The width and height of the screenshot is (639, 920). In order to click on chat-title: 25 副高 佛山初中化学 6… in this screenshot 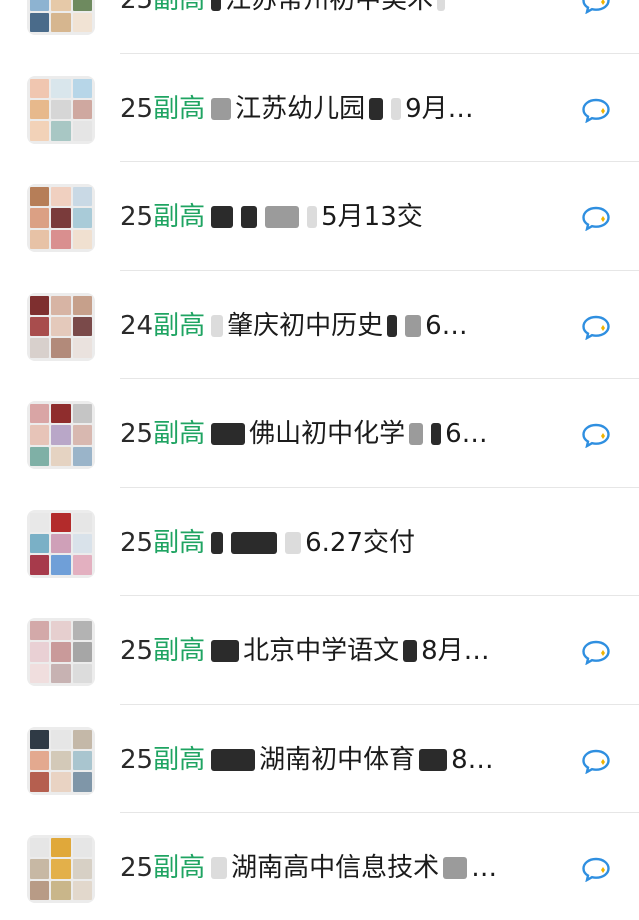, I will do `click(350, 434)`.